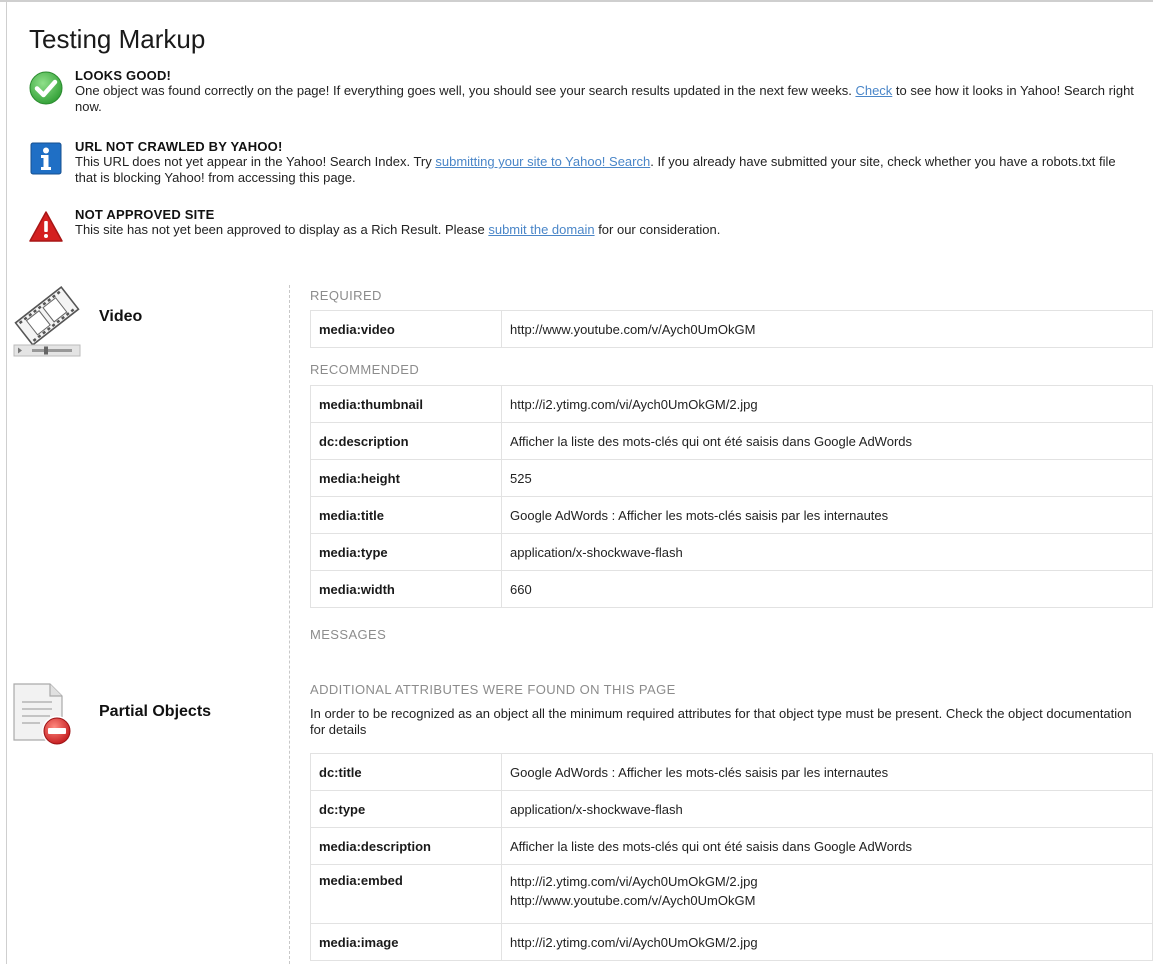 The image size is (1153, 964). I want to click on film-icon, so click(47, 324).